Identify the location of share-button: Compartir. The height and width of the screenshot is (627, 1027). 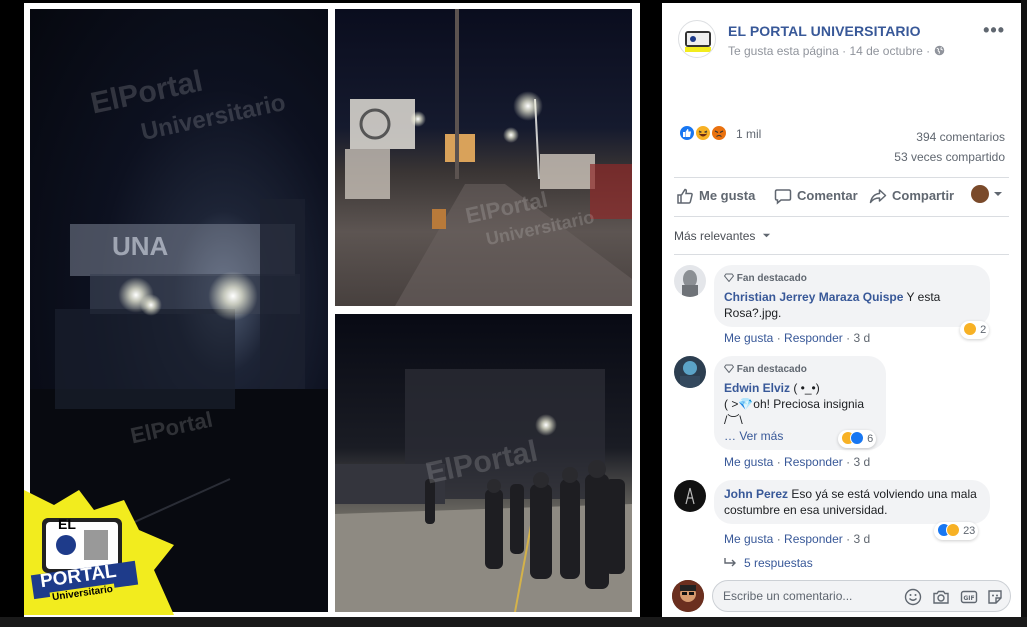
(911, 196).